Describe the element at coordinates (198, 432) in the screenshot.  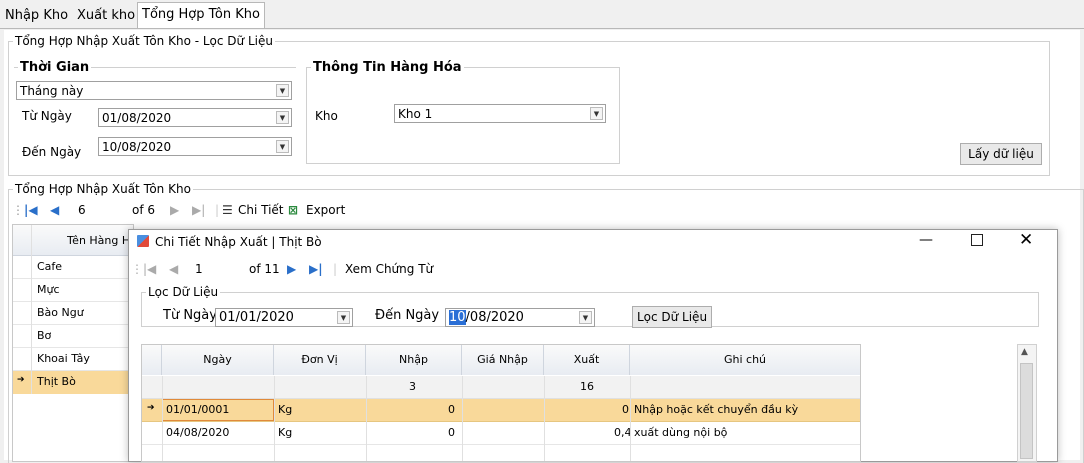
I see `cell-ngay: 04/08/2020` at that location.